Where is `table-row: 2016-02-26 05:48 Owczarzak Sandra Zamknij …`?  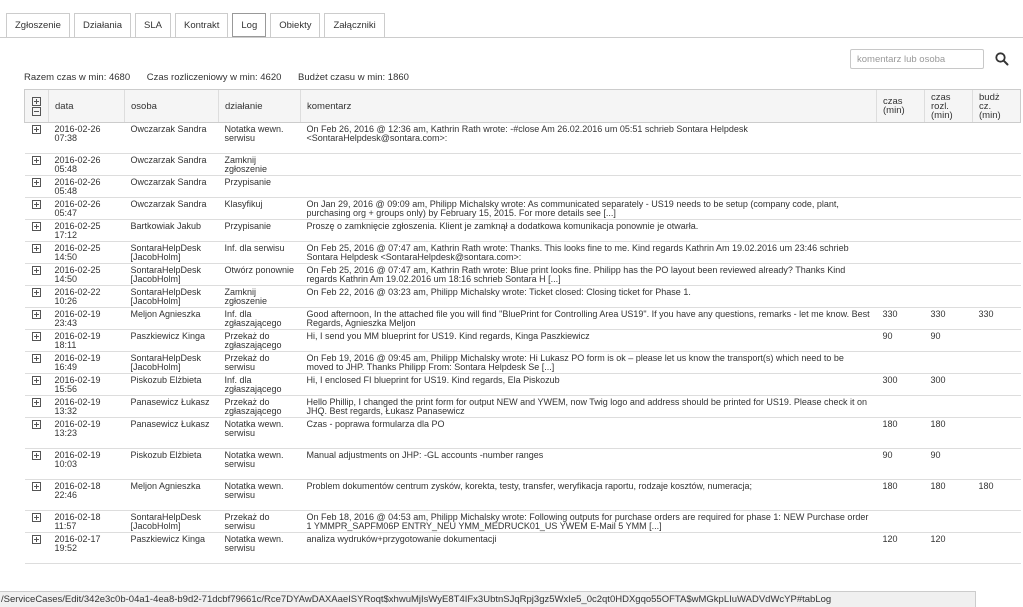 table-row: 2016-02-26 05:48 Owczarzak Sandra Zamknij … is located at coordinates (522, 164).